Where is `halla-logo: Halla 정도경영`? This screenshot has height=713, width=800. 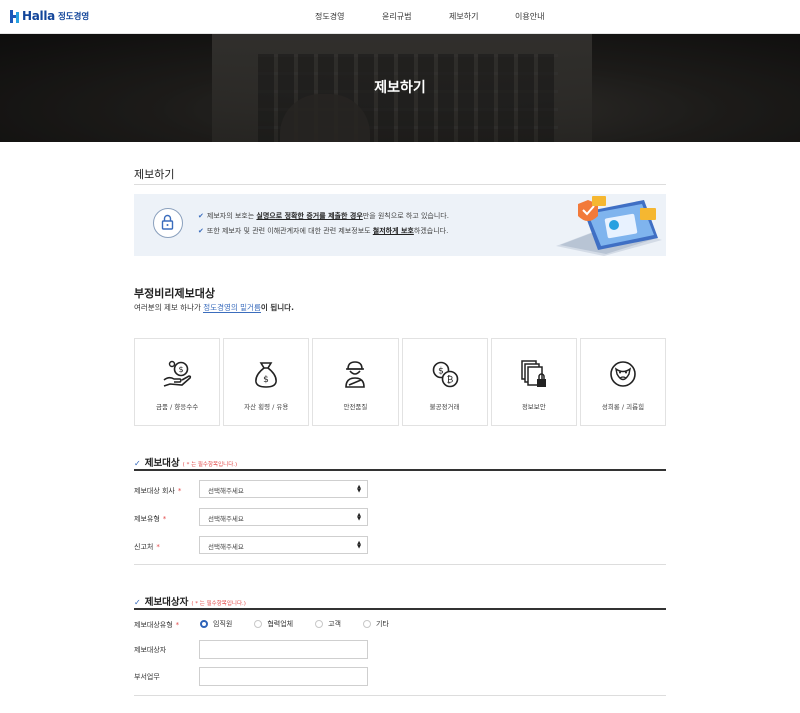 halla-logo: Halla 정도경영 is located at coordinates (49, 16).